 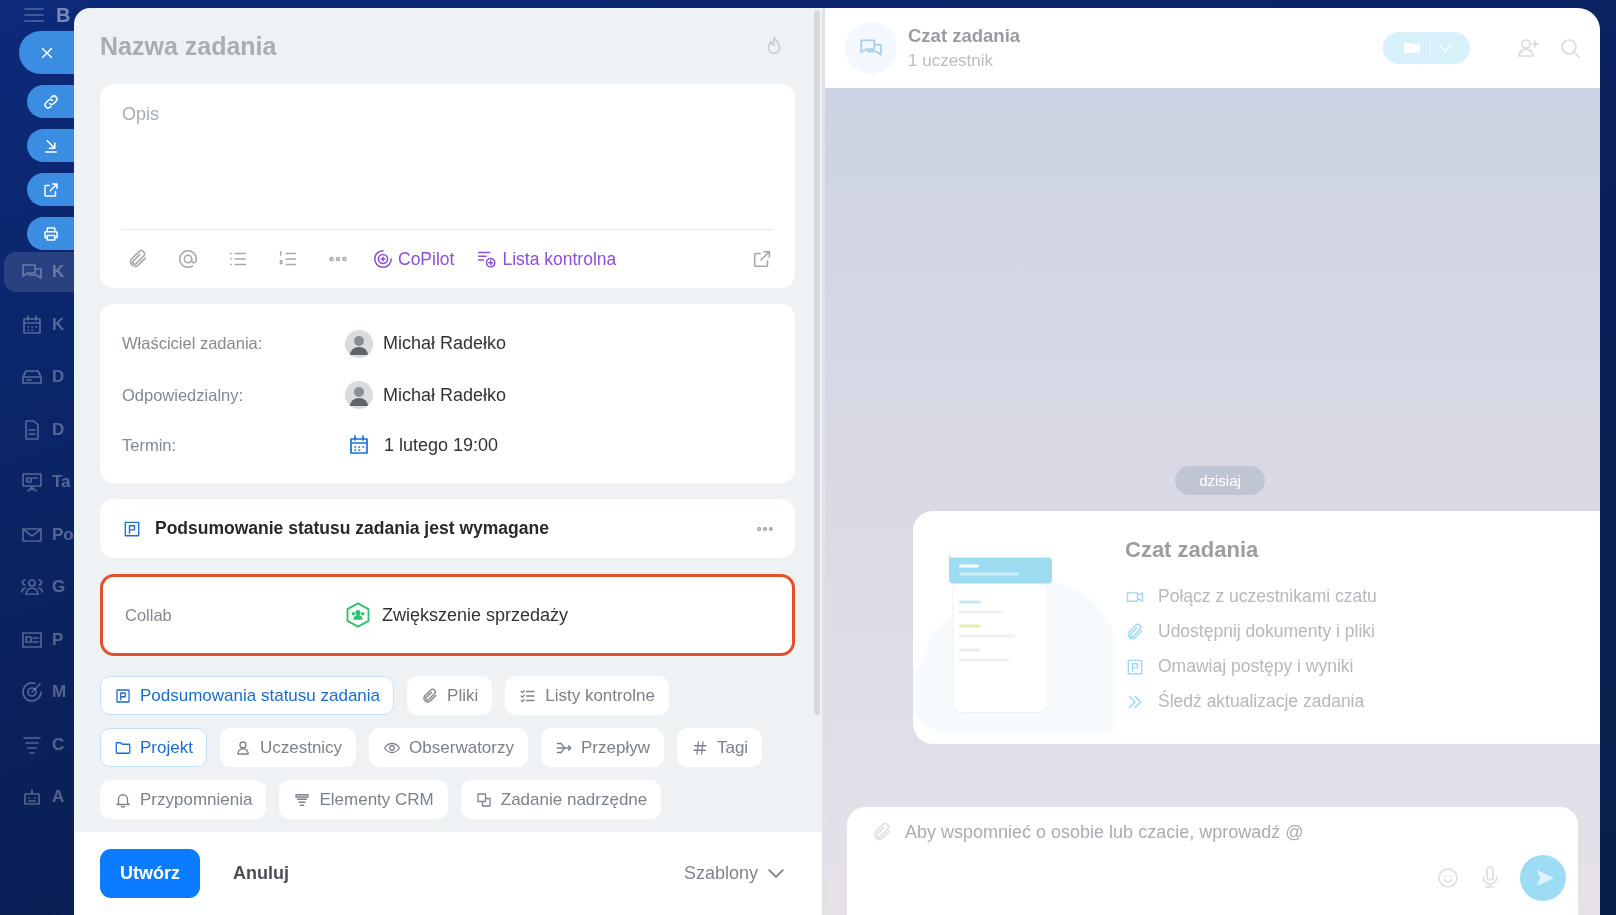 I want to click on smiley-icon, so click(x=1448, y=878).